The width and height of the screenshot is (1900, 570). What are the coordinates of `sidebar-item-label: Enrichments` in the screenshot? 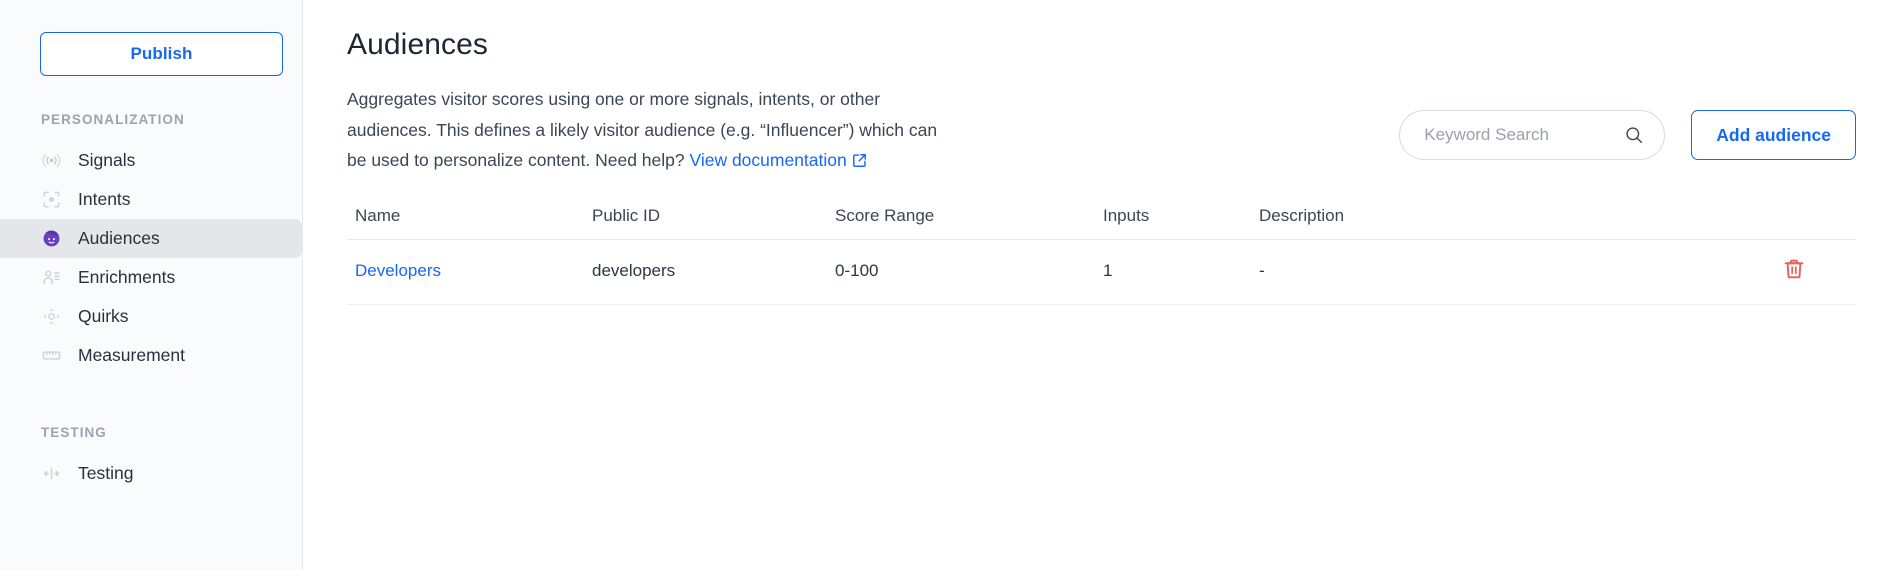 It's located at (127, 276).